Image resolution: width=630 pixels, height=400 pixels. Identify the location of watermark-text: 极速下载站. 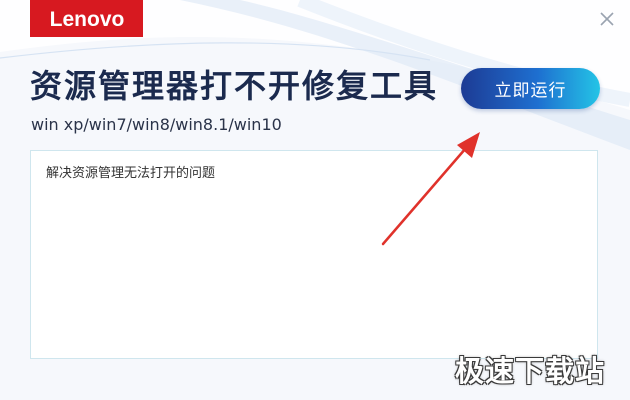
(530, 371).